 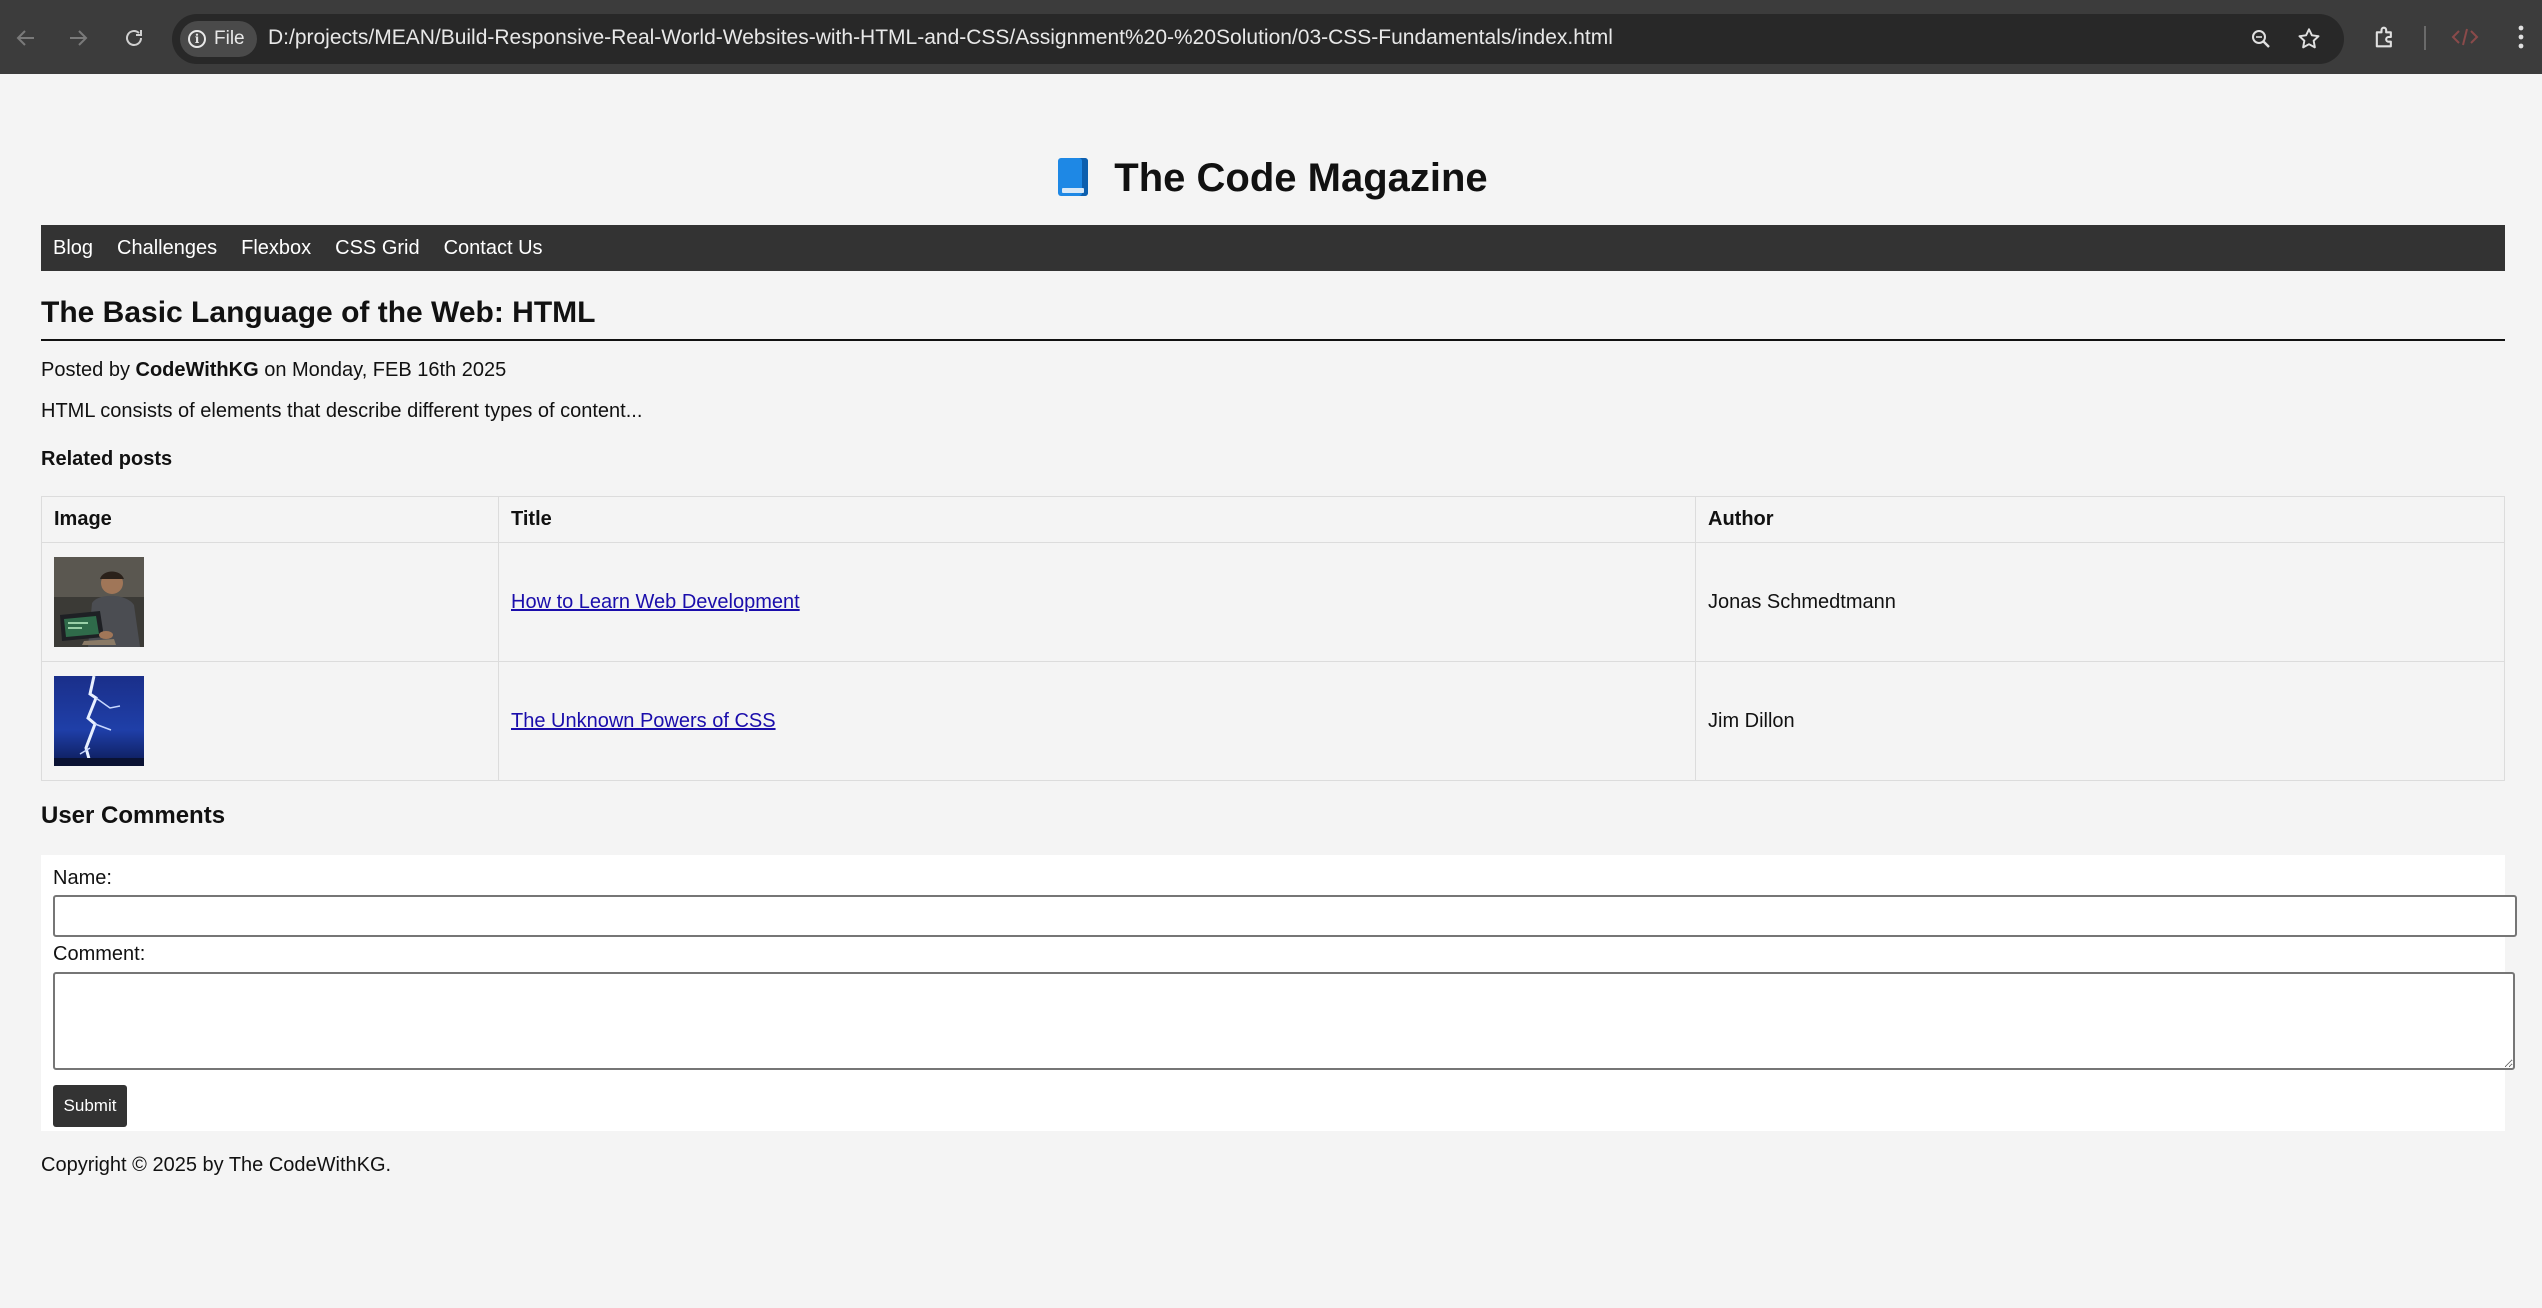 I want to click on blue-book-icon, so click(x=1073, y=177).